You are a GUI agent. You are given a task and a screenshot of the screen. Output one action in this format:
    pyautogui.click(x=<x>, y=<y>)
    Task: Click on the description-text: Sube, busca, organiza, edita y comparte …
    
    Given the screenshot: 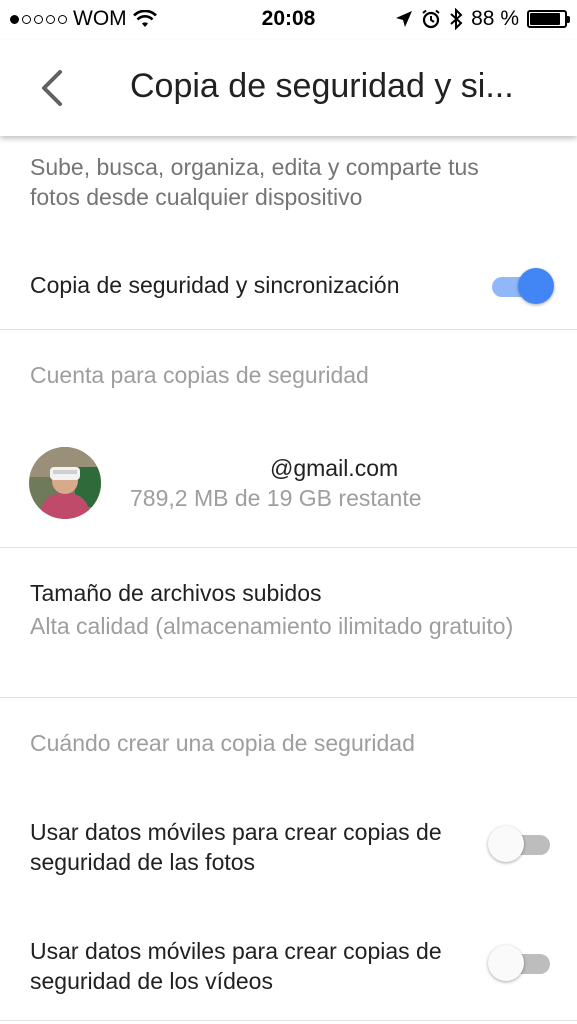 What is the action you would take?
    pyautogui.click(x=254, y=182)
    